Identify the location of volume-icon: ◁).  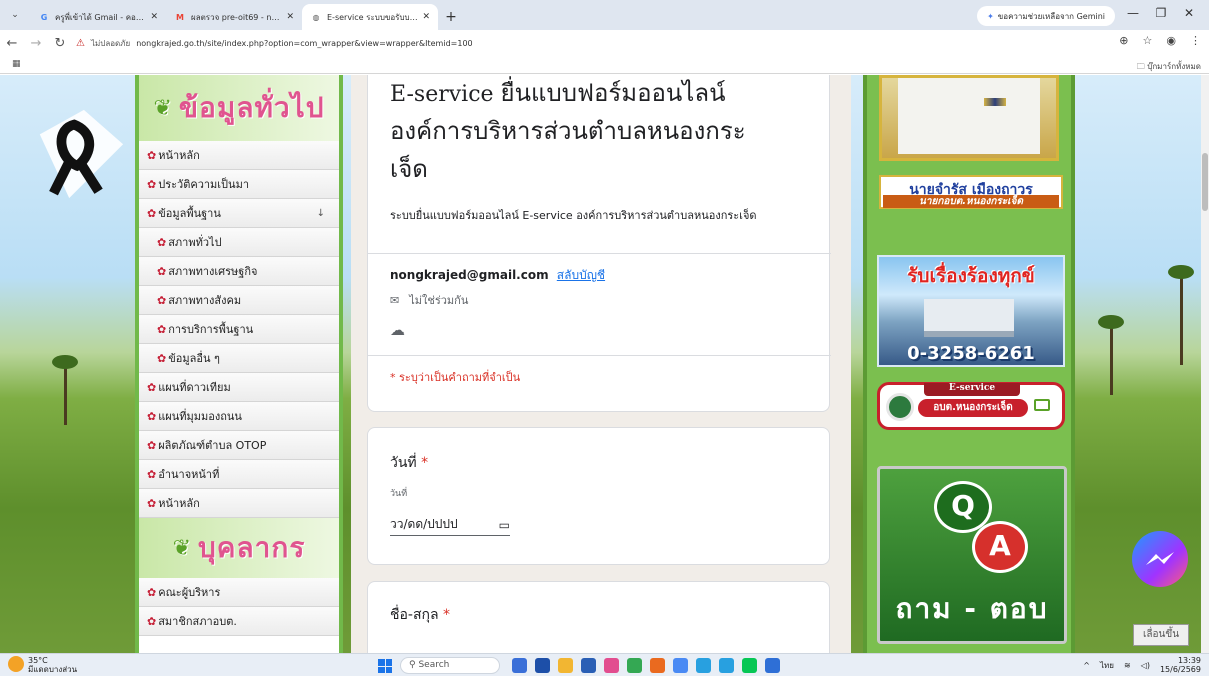
(1145, 665).